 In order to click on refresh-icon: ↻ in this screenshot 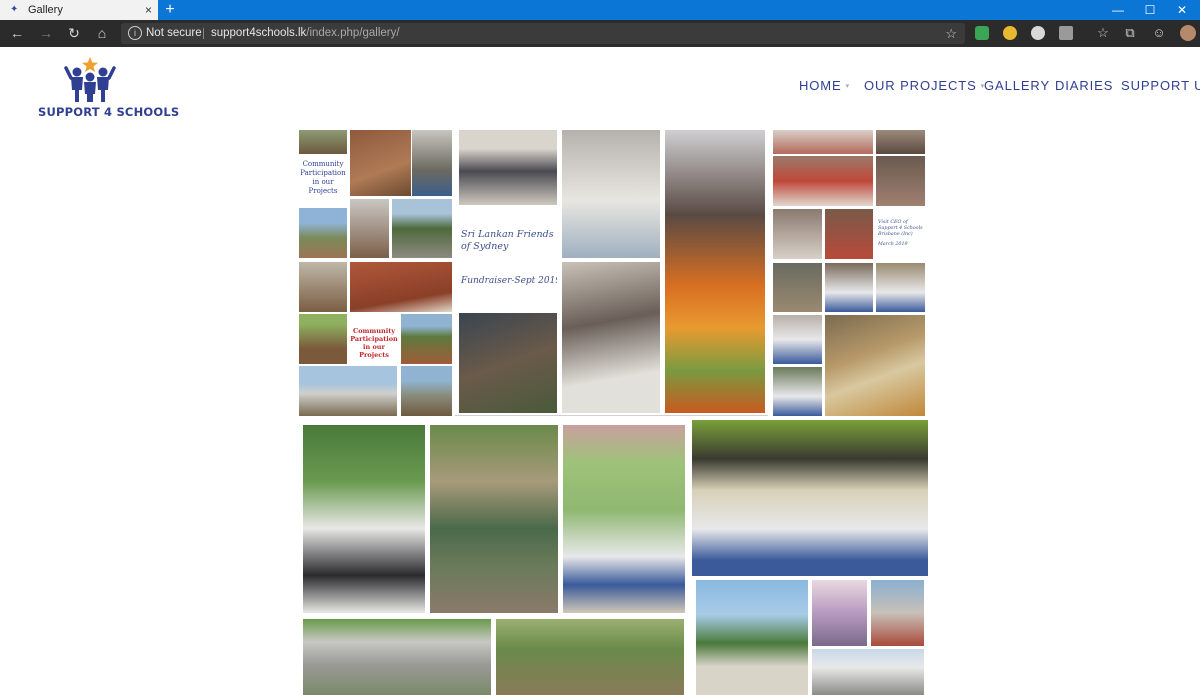, I will do `click(74, 33)`.